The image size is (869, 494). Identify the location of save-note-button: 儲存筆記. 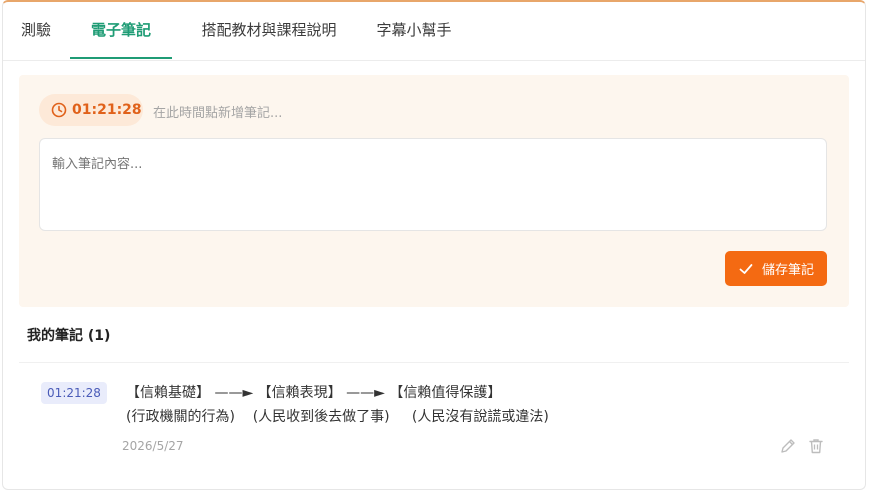
(776, 268).